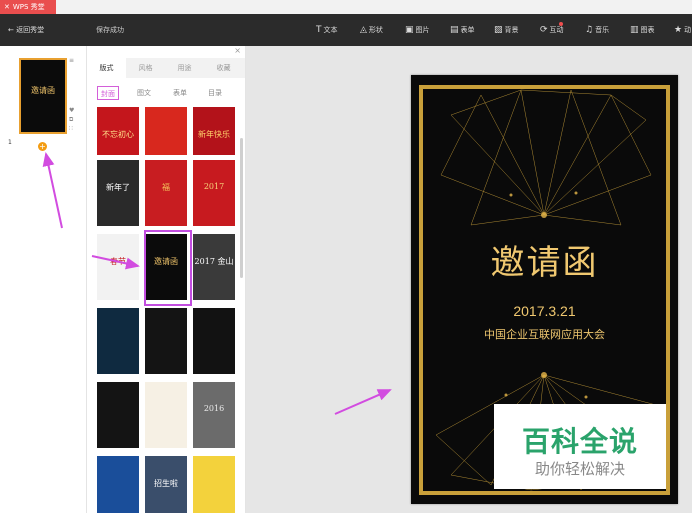  What do you see at coordinates (556, 30) in the screenshot?
I see `toolbar-label: 互动` at bounding box center [556, 30].